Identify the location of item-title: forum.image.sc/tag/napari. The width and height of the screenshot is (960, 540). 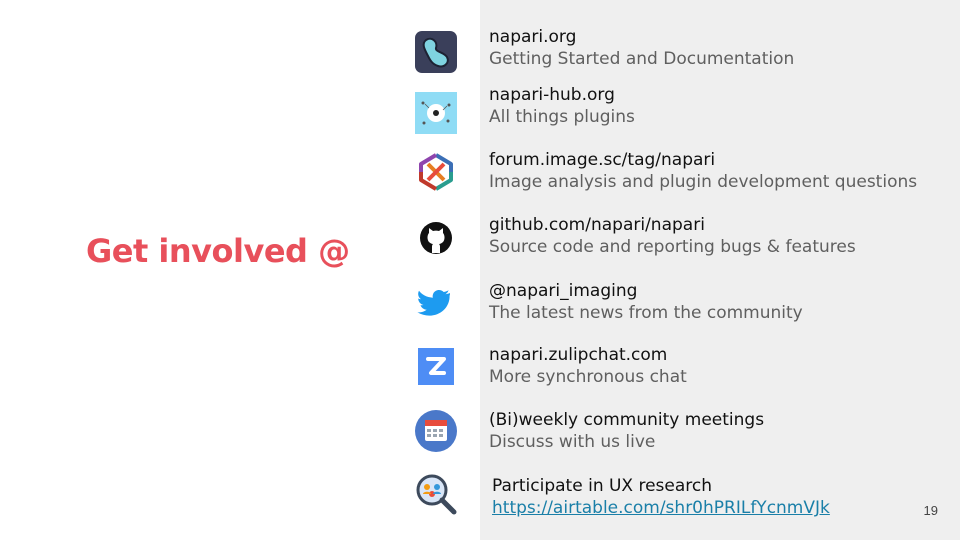
(703, 160).